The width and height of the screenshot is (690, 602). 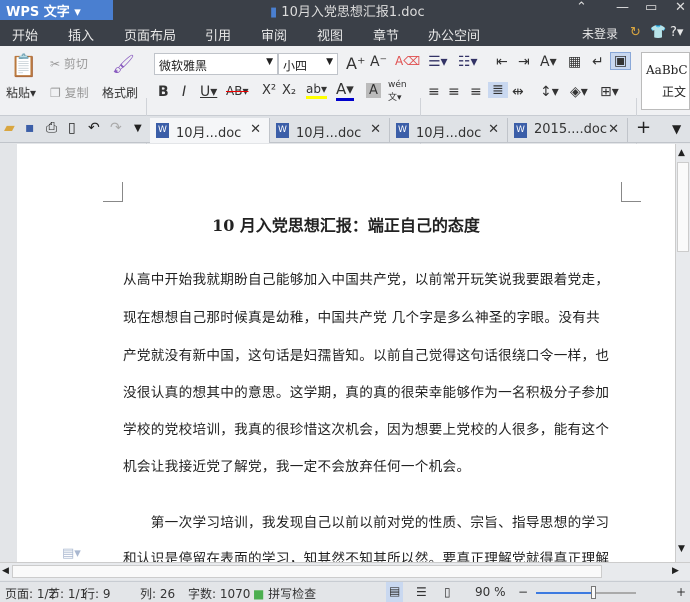 I want to click on paragraph-line: 学校的党校培训，我真的很珍惜这次机会，因为想要上党校的人很多，能有这个, so click(x=366, y=430).